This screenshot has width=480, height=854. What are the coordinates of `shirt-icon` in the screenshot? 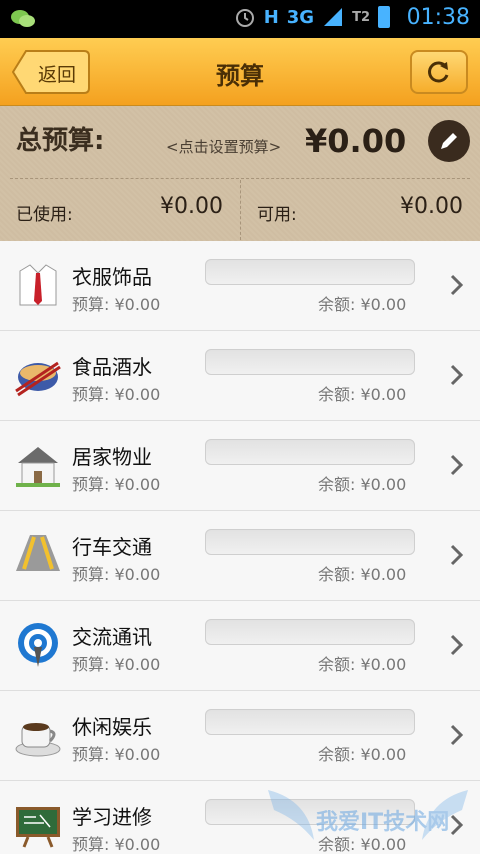 It's located at (38, 285).